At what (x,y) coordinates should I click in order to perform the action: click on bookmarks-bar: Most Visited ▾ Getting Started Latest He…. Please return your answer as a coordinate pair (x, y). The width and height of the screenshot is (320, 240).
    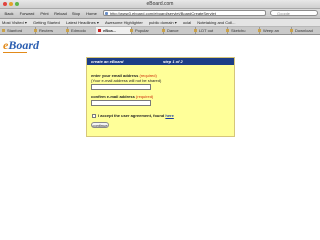
    Looking at the image, I should click on (160, 23).